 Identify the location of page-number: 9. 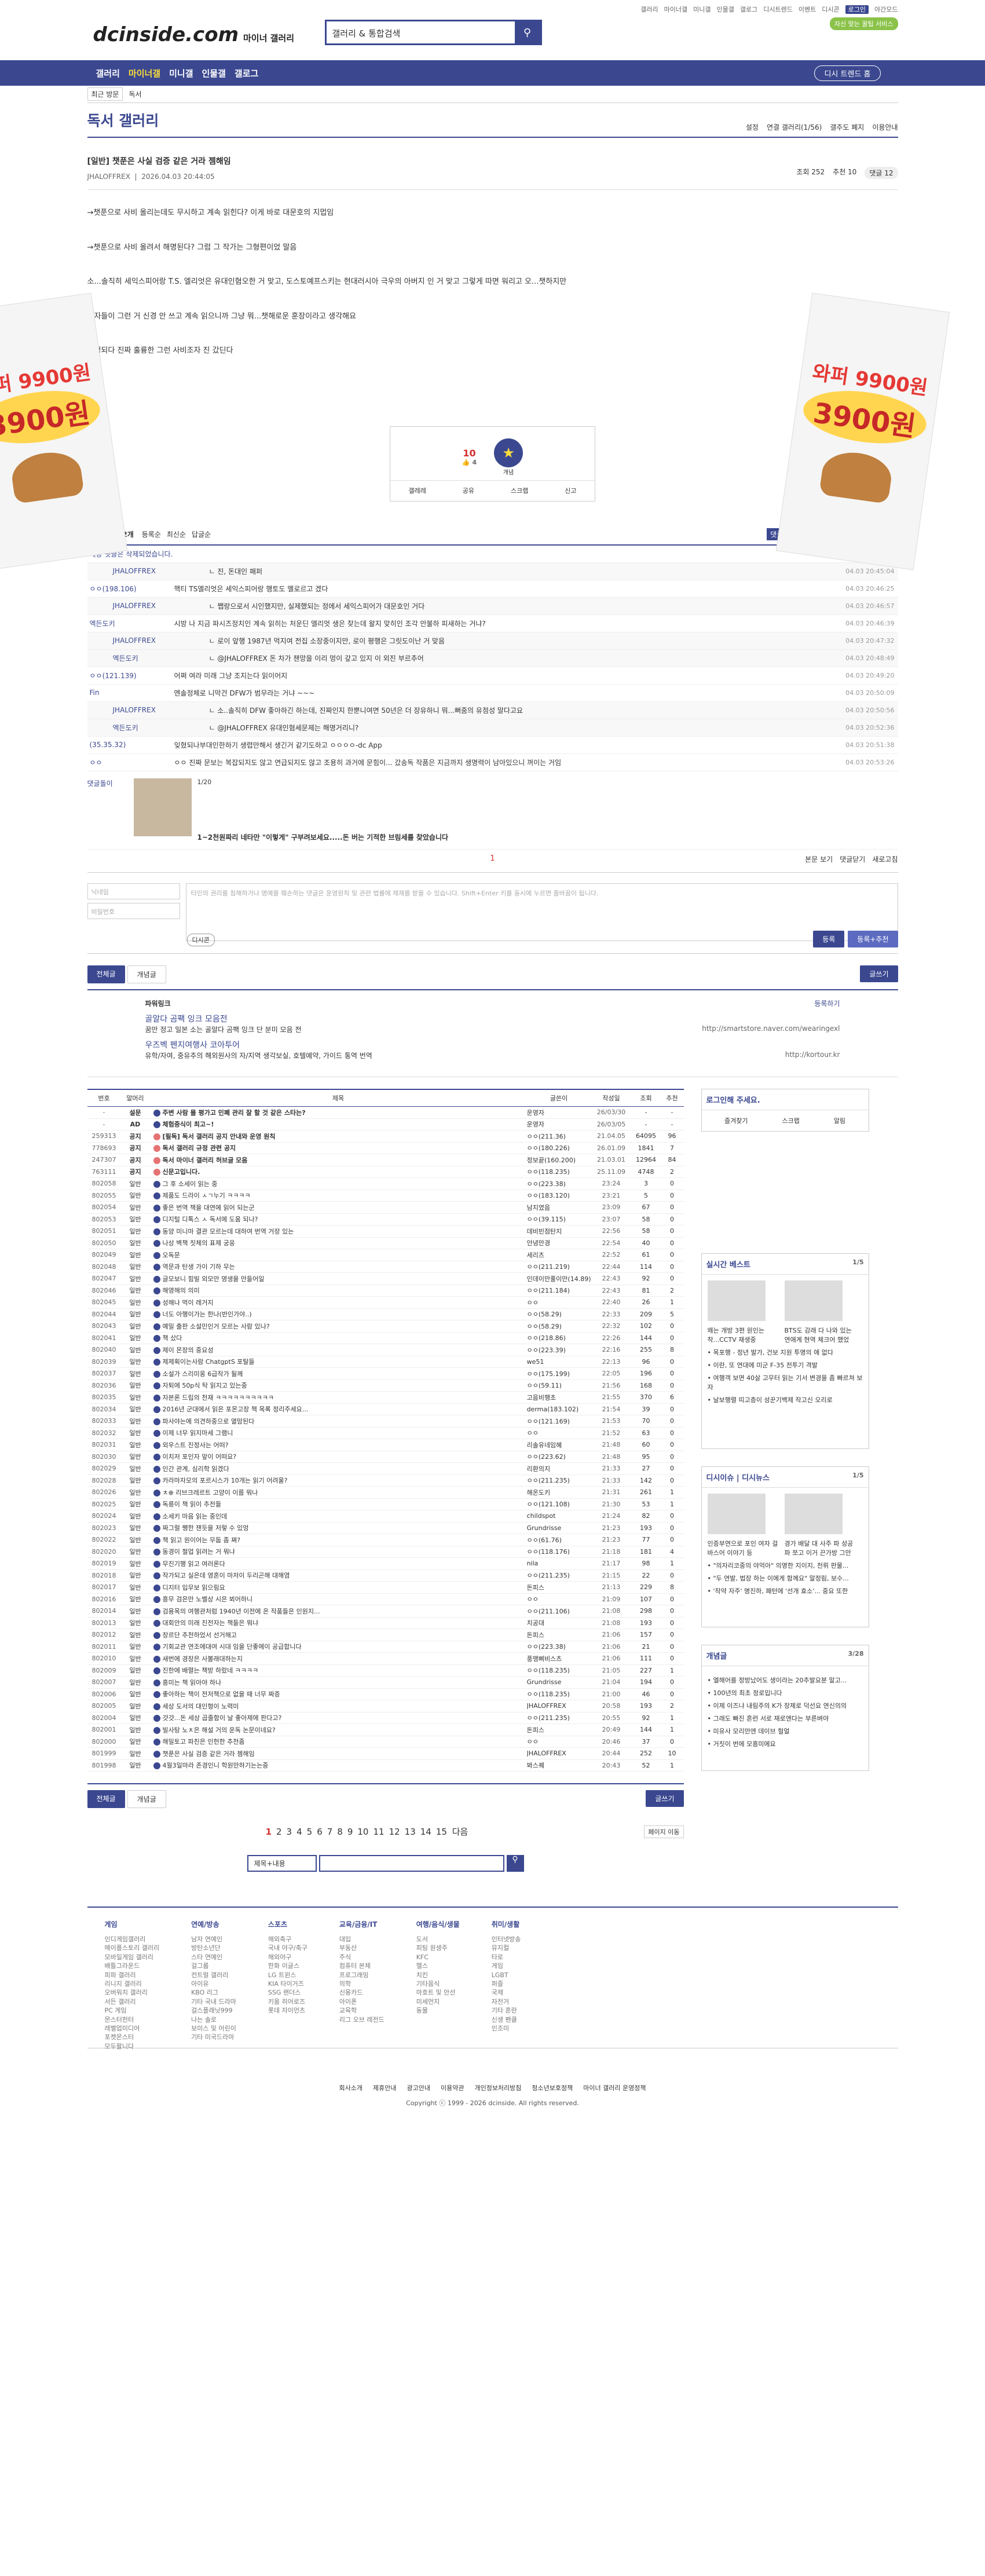
(350, 1832).